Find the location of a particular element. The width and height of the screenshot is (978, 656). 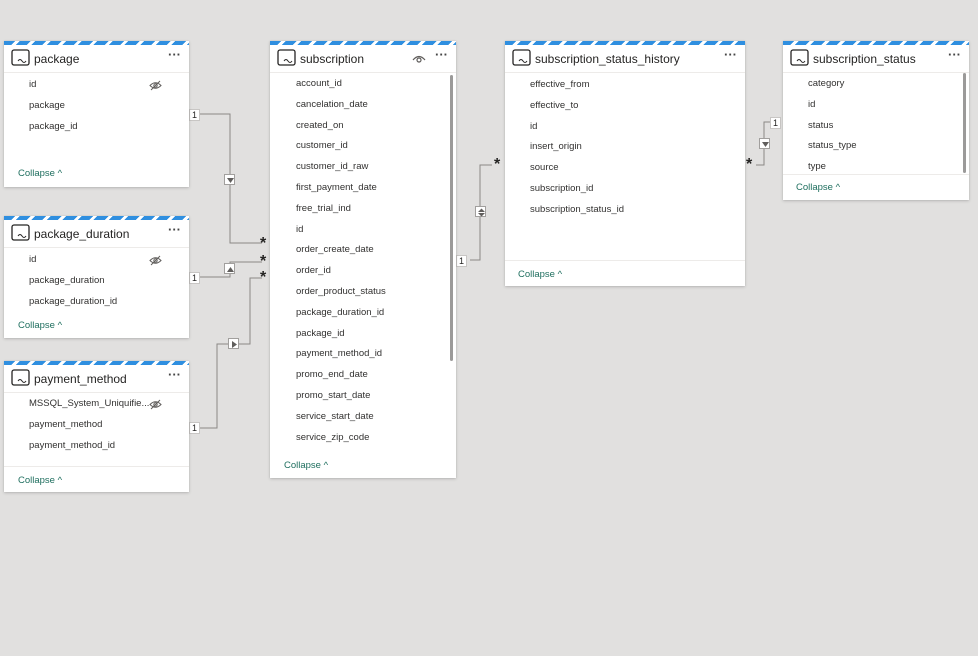

table-header: subscription_status ··· is located at coordinates (876, 59).